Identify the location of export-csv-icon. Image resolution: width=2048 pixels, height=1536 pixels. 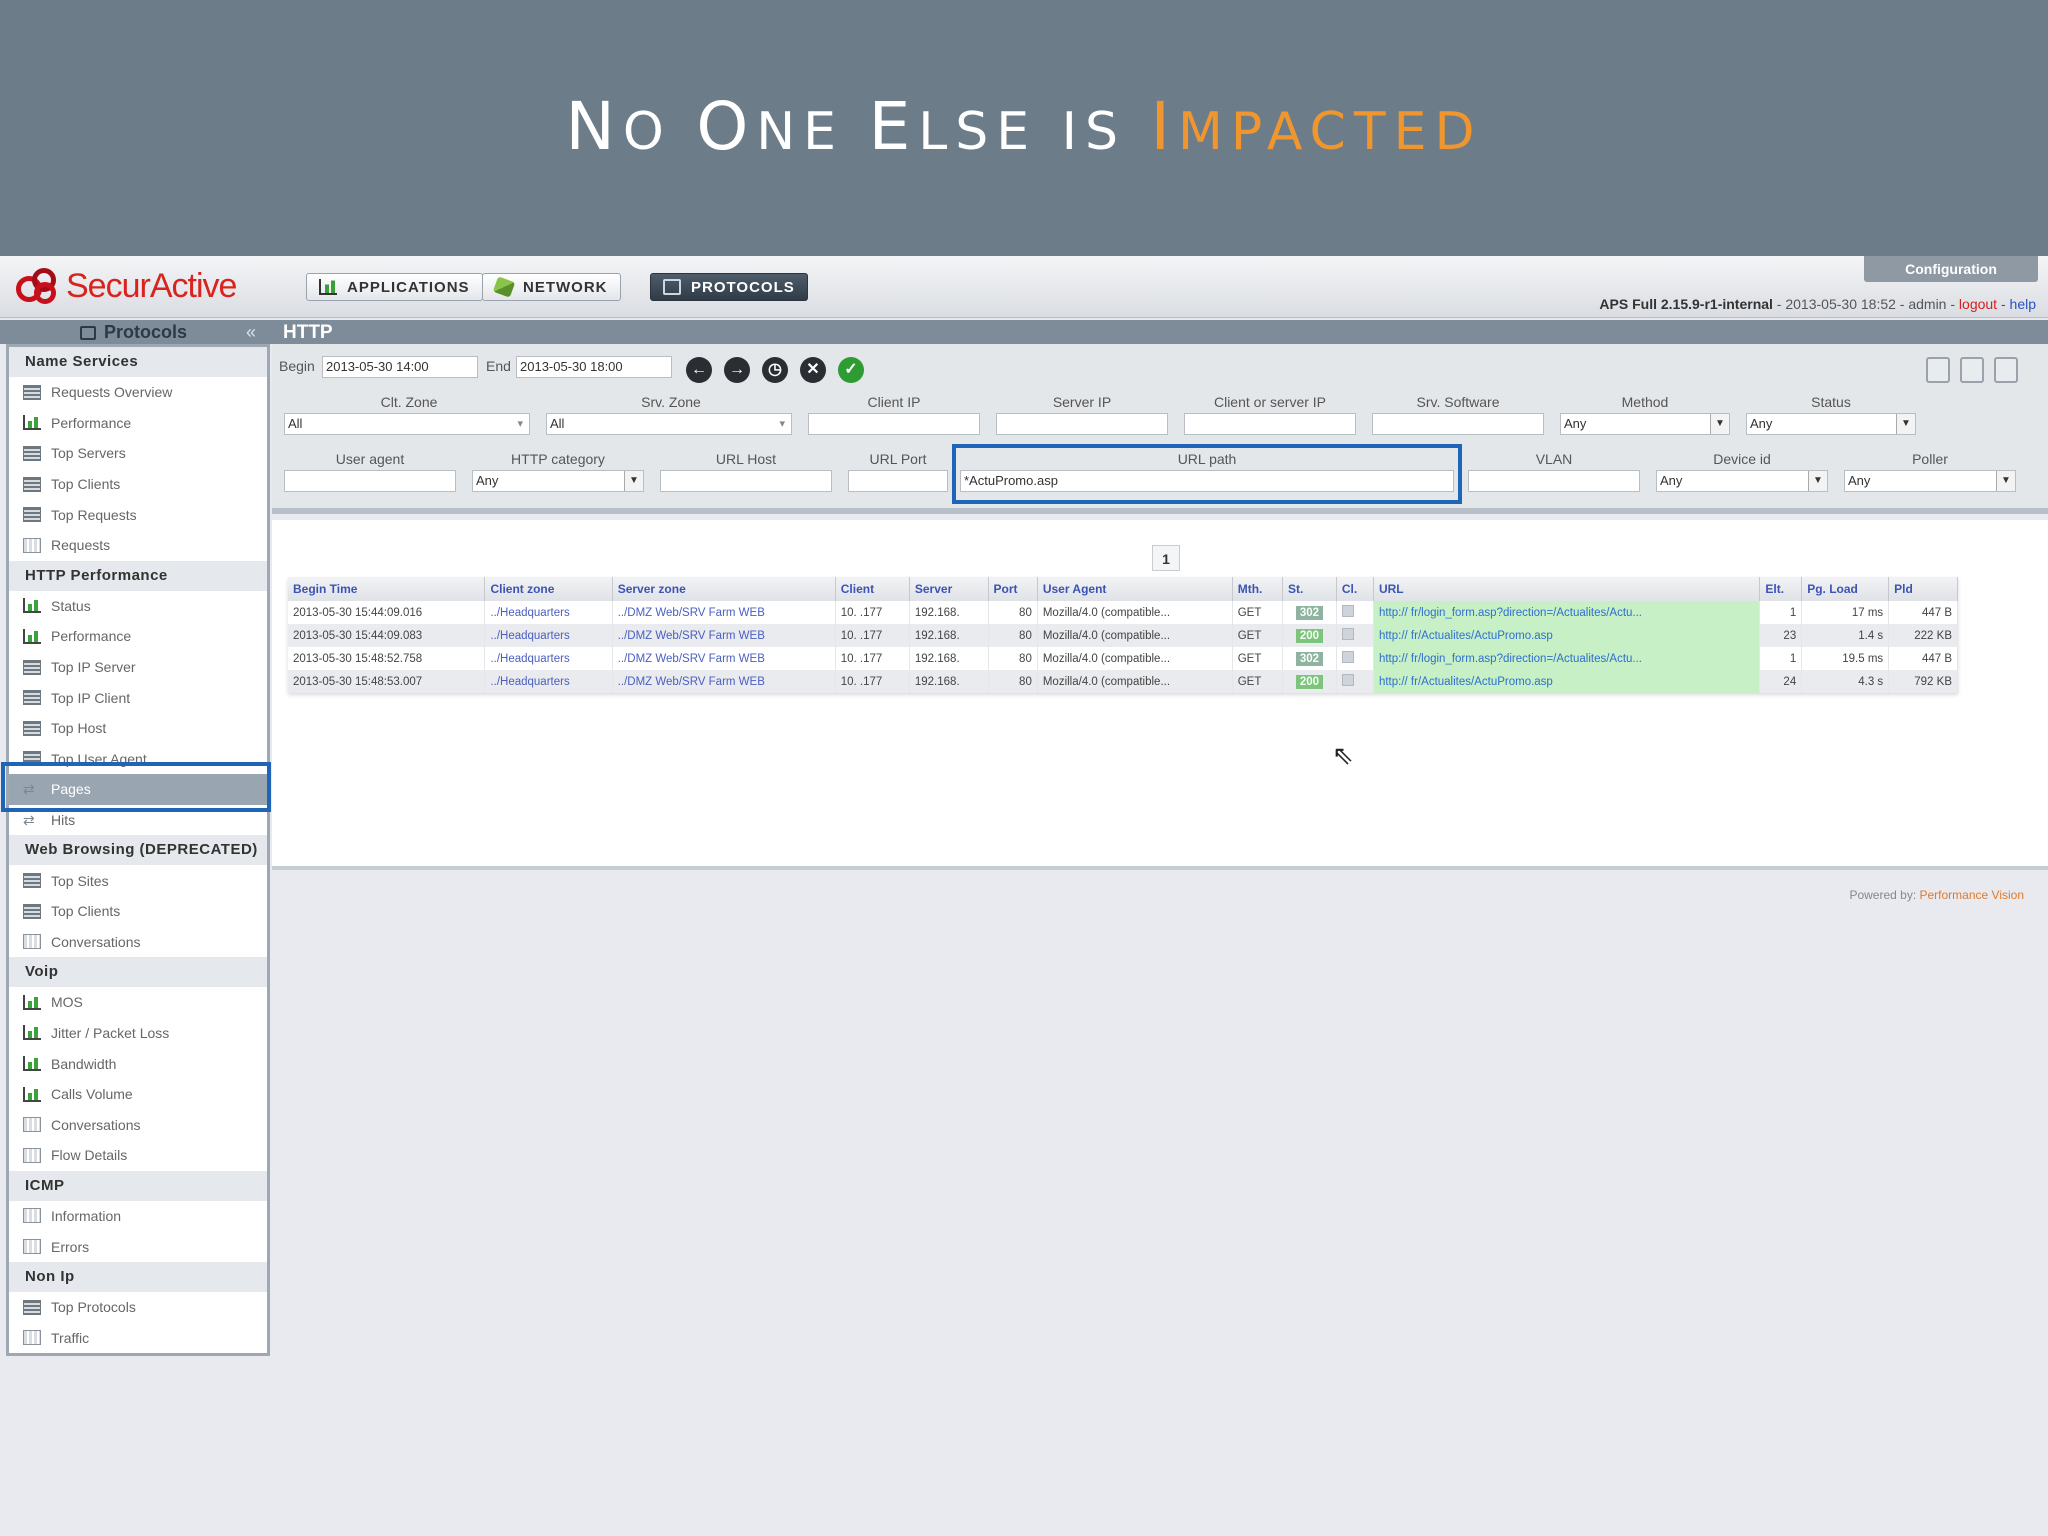
(1938, 370).